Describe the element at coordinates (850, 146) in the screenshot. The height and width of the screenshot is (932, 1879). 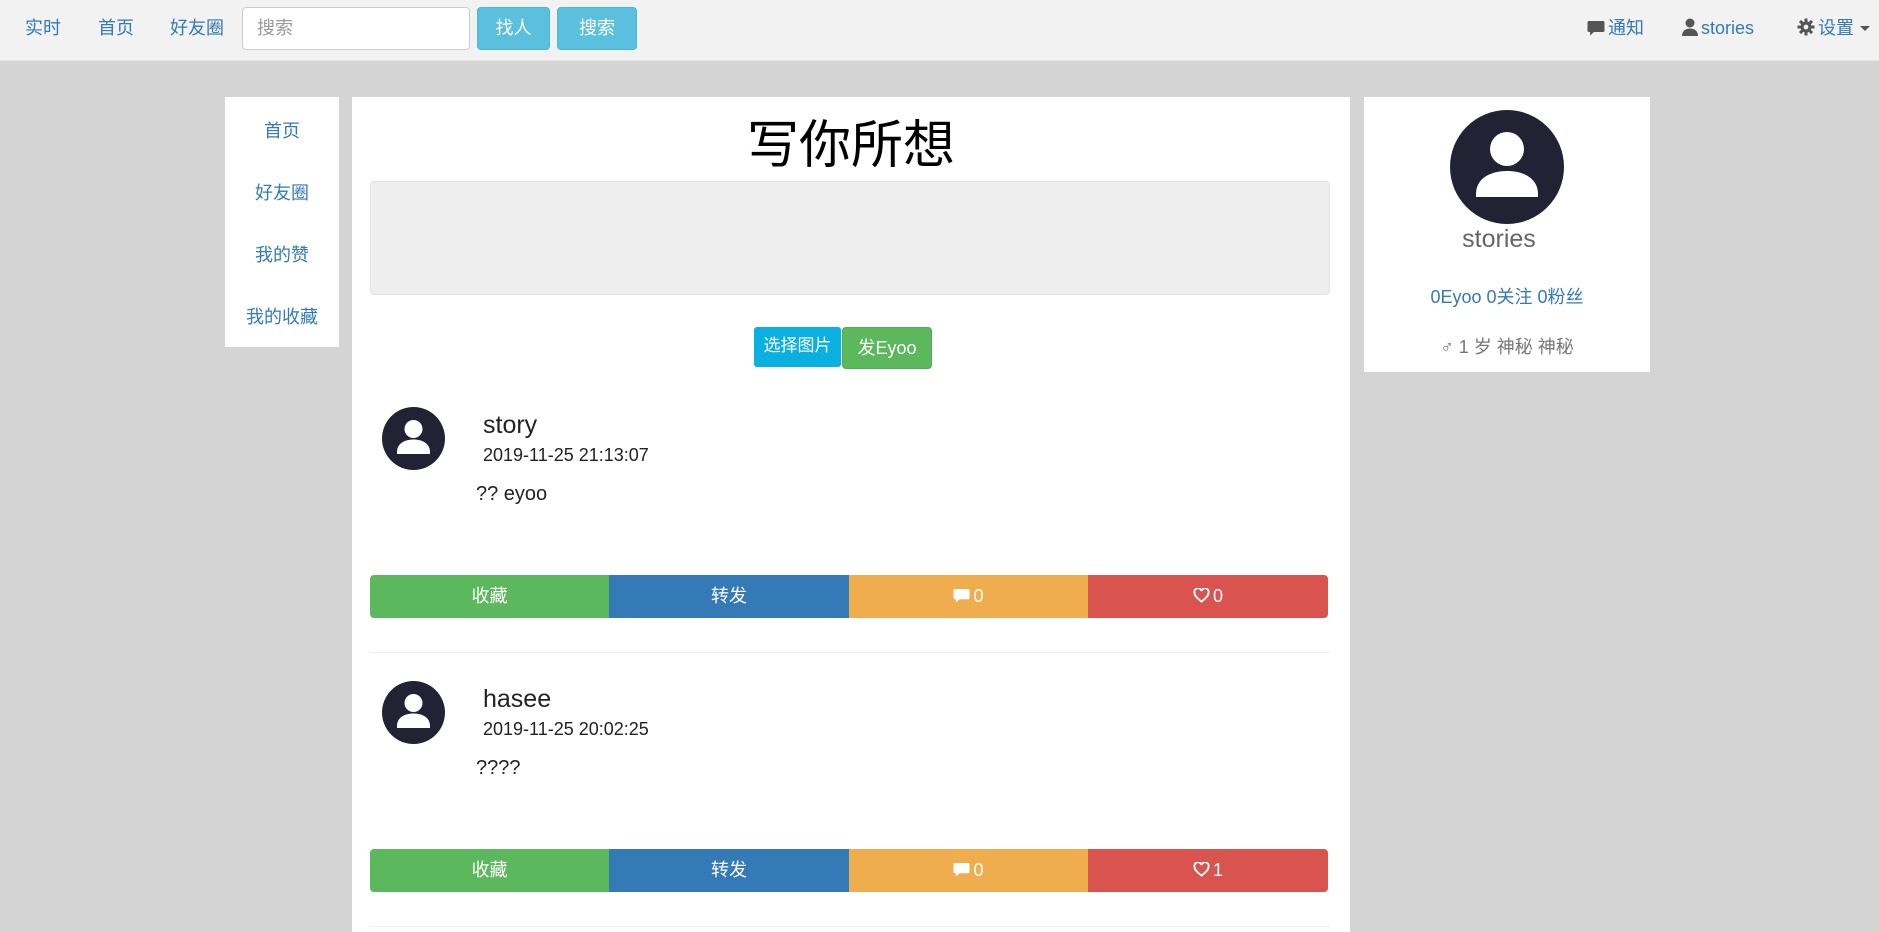
I see `compose-title: 写你所想` at that location.